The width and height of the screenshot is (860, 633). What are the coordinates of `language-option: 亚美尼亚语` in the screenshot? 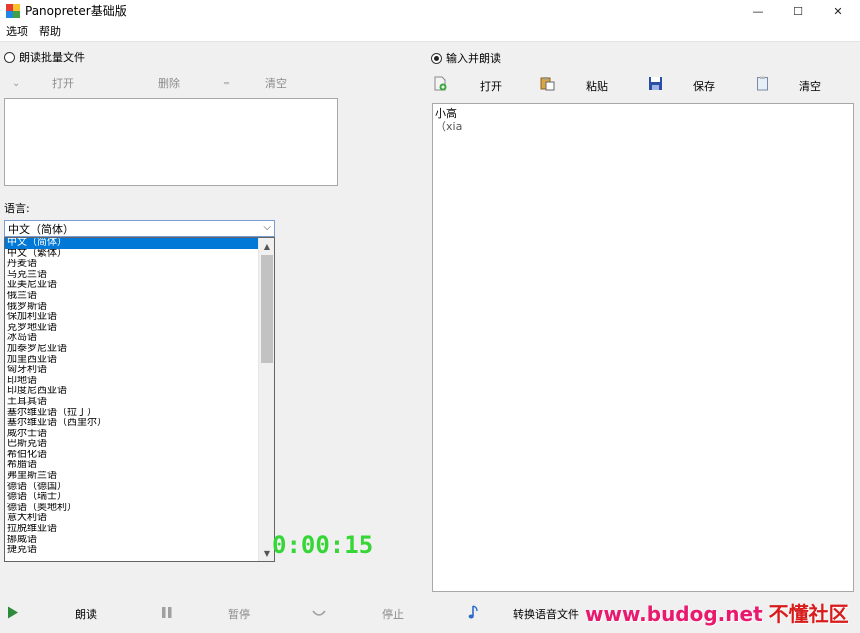 It's located at (132, 285).